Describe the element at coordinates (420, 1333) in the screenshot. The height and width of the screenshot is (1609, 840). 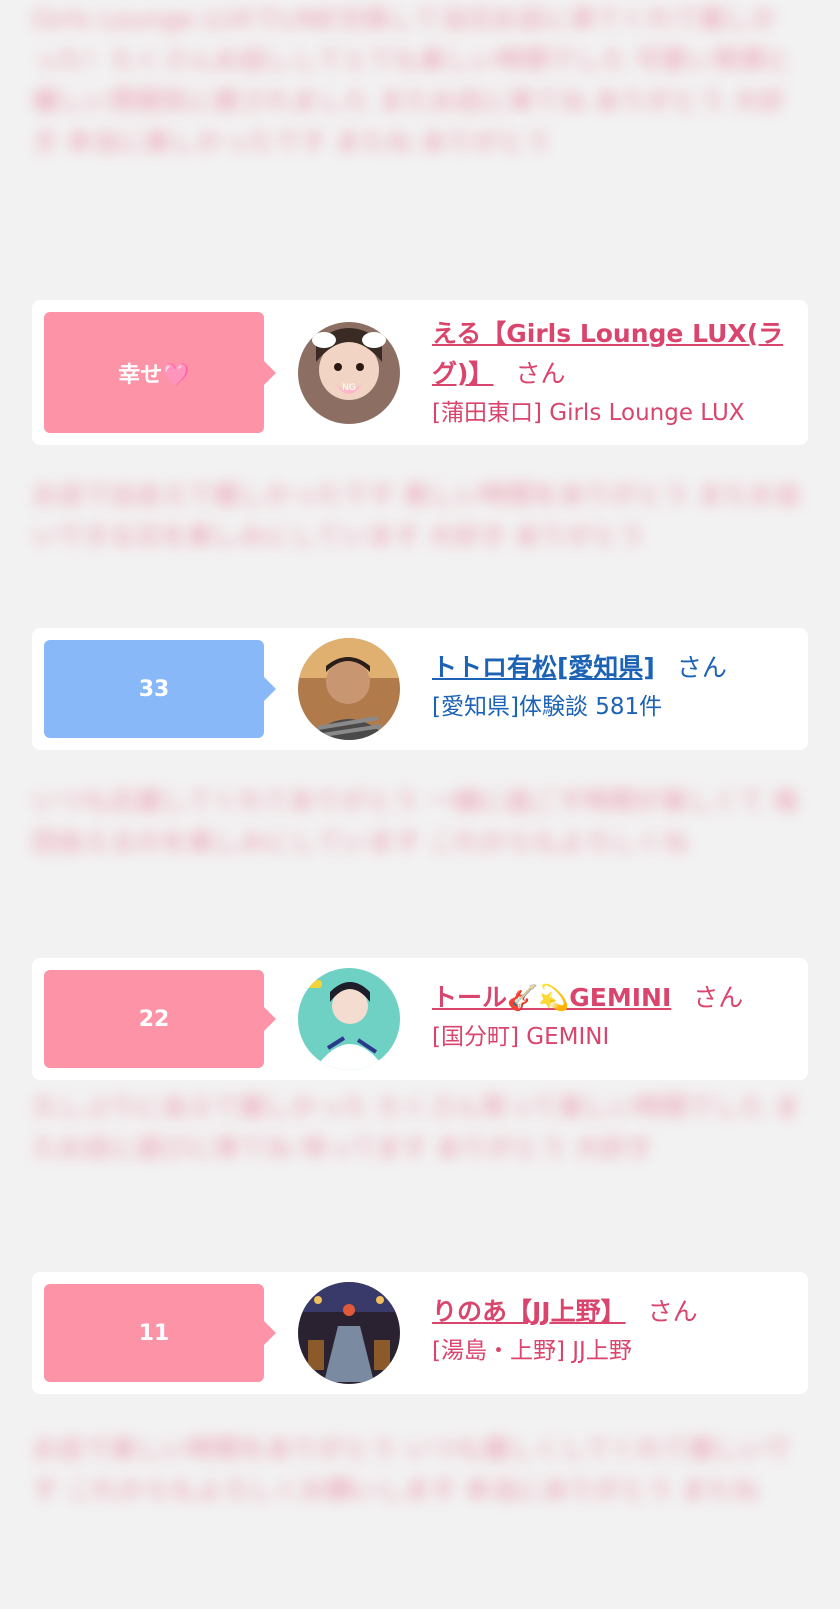
I see `user-card: 11 りのあ【JJ上野】 さん [湯島・上野] JJ上野` at that location.